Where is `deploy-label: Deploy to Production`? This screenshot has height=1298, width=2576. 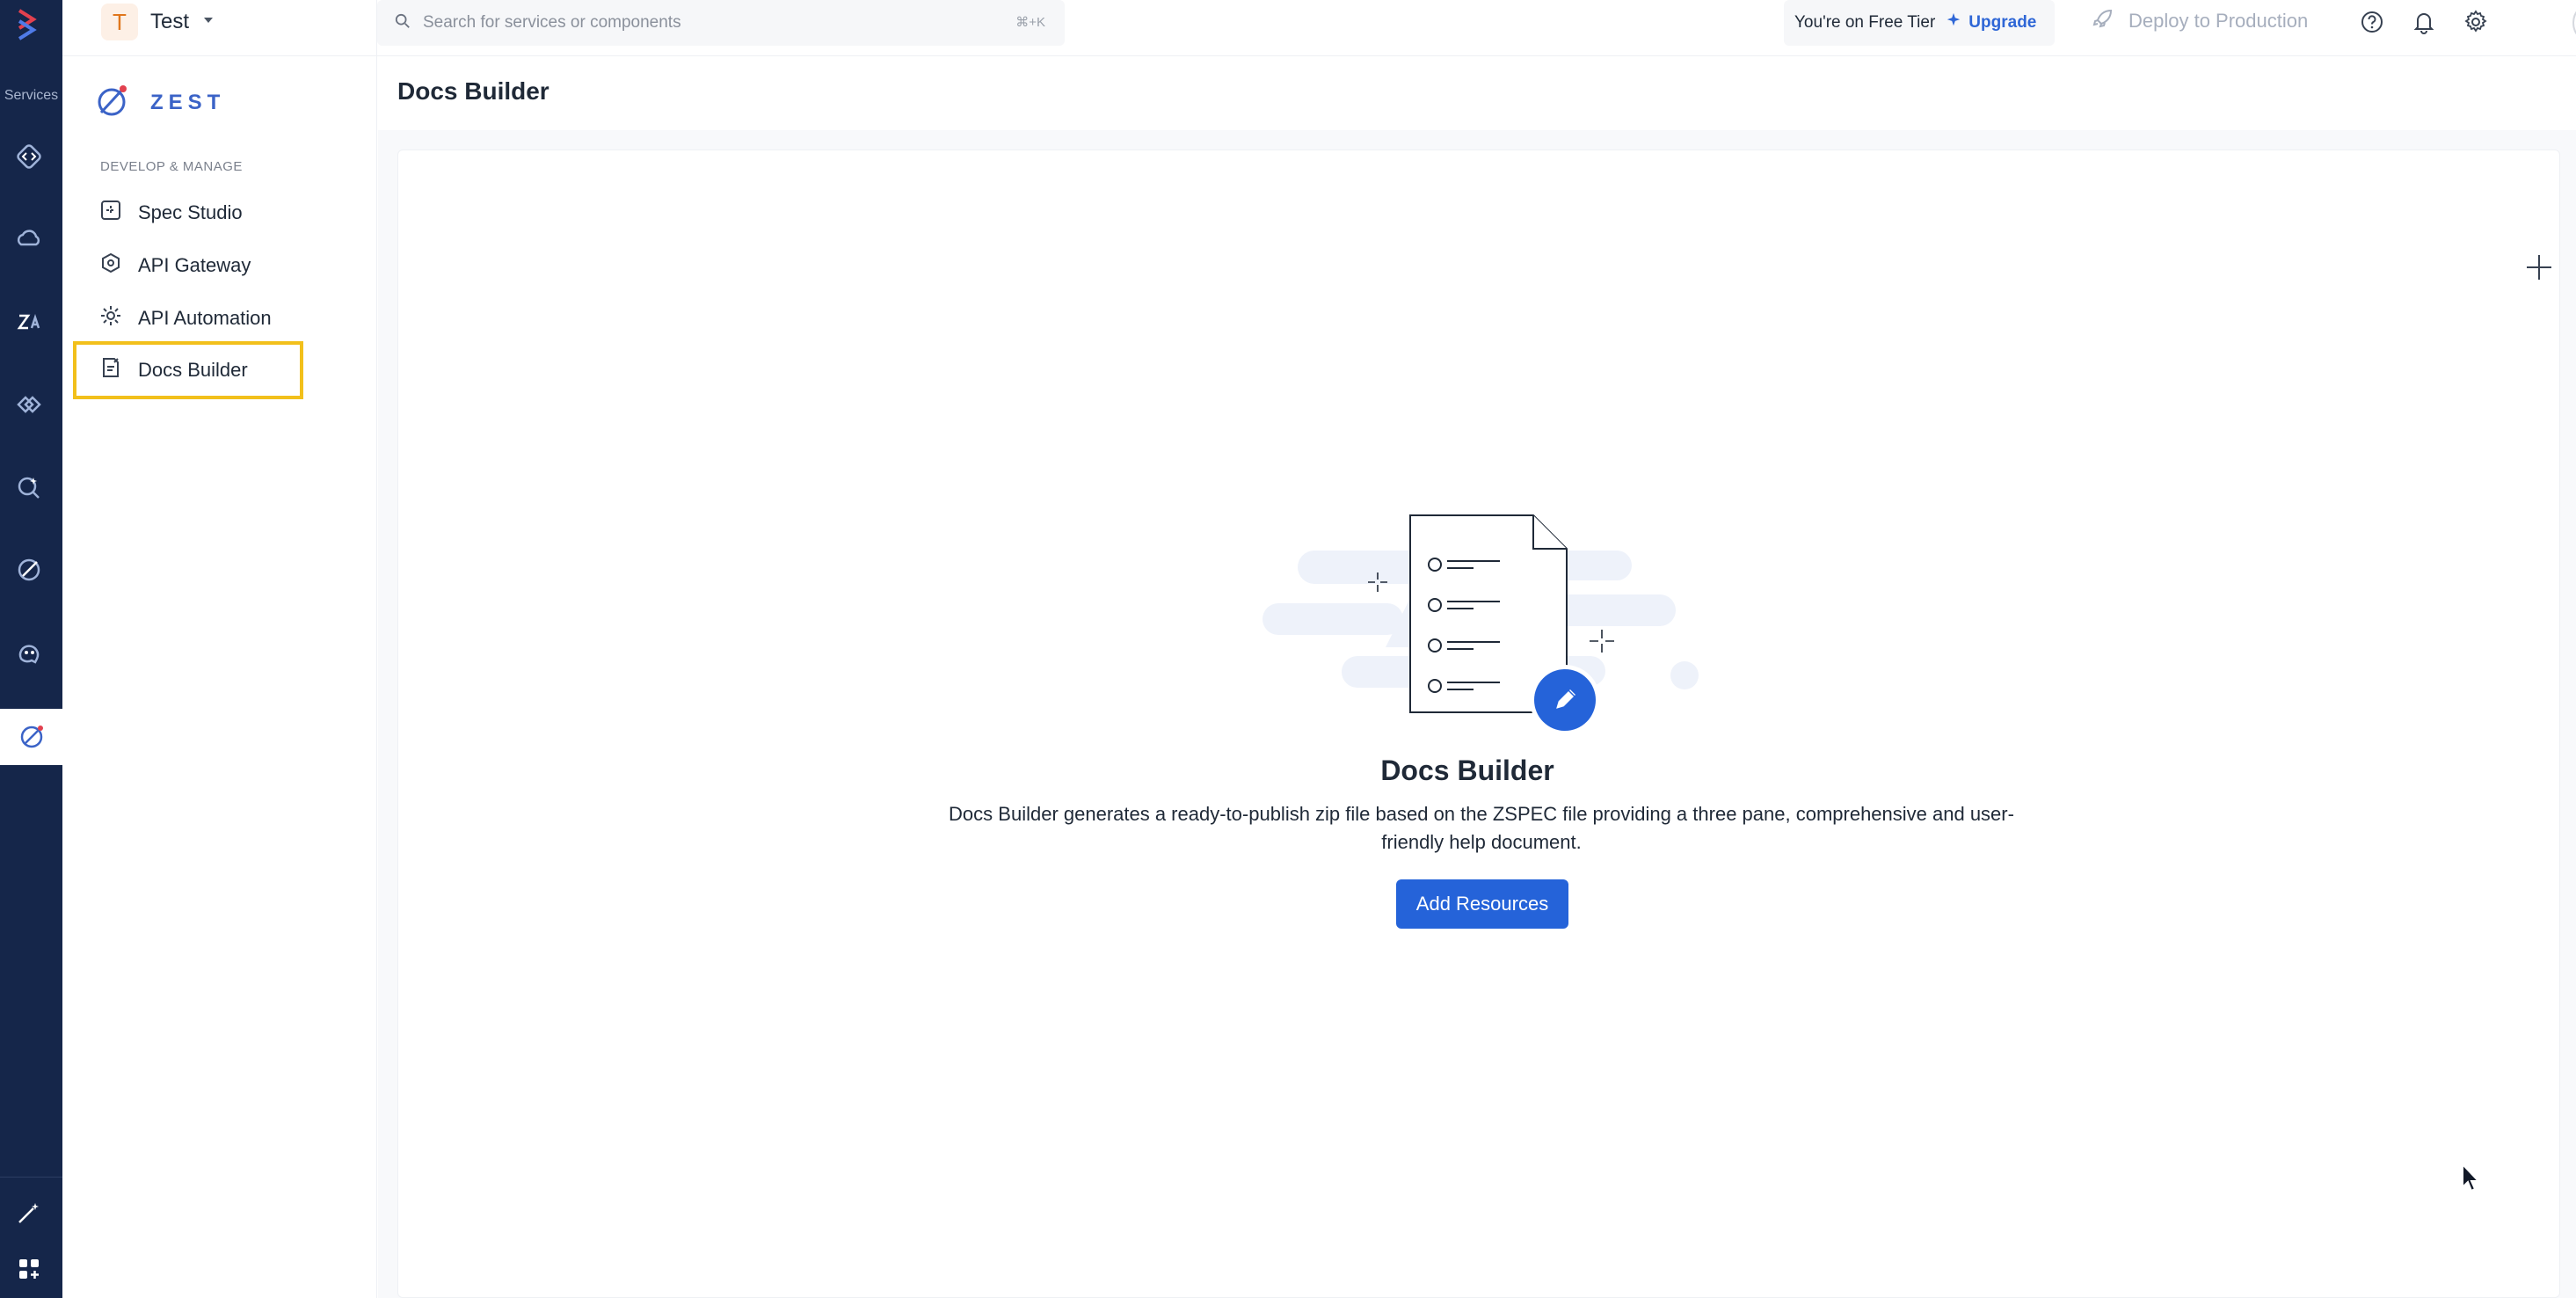
deploy-label: Deploy to Production is located at coordinates (2218, 21).